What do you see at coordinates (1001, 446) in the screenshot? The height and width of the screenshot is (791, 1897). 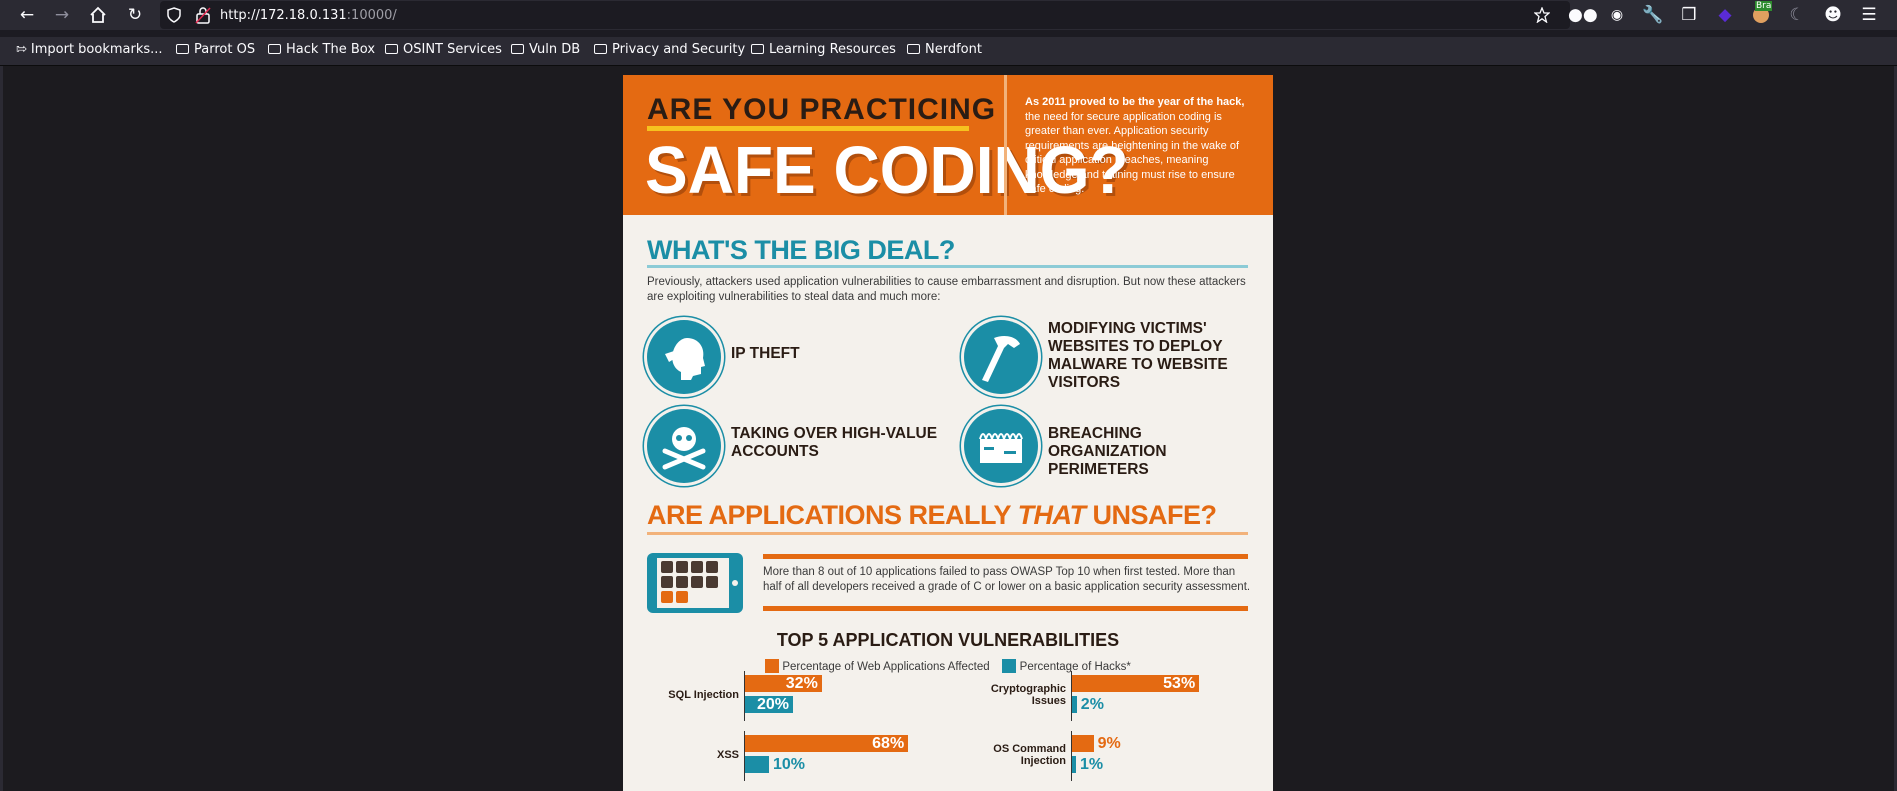 I see `fence-barrier-icon` at bounding box center [1001, 446].